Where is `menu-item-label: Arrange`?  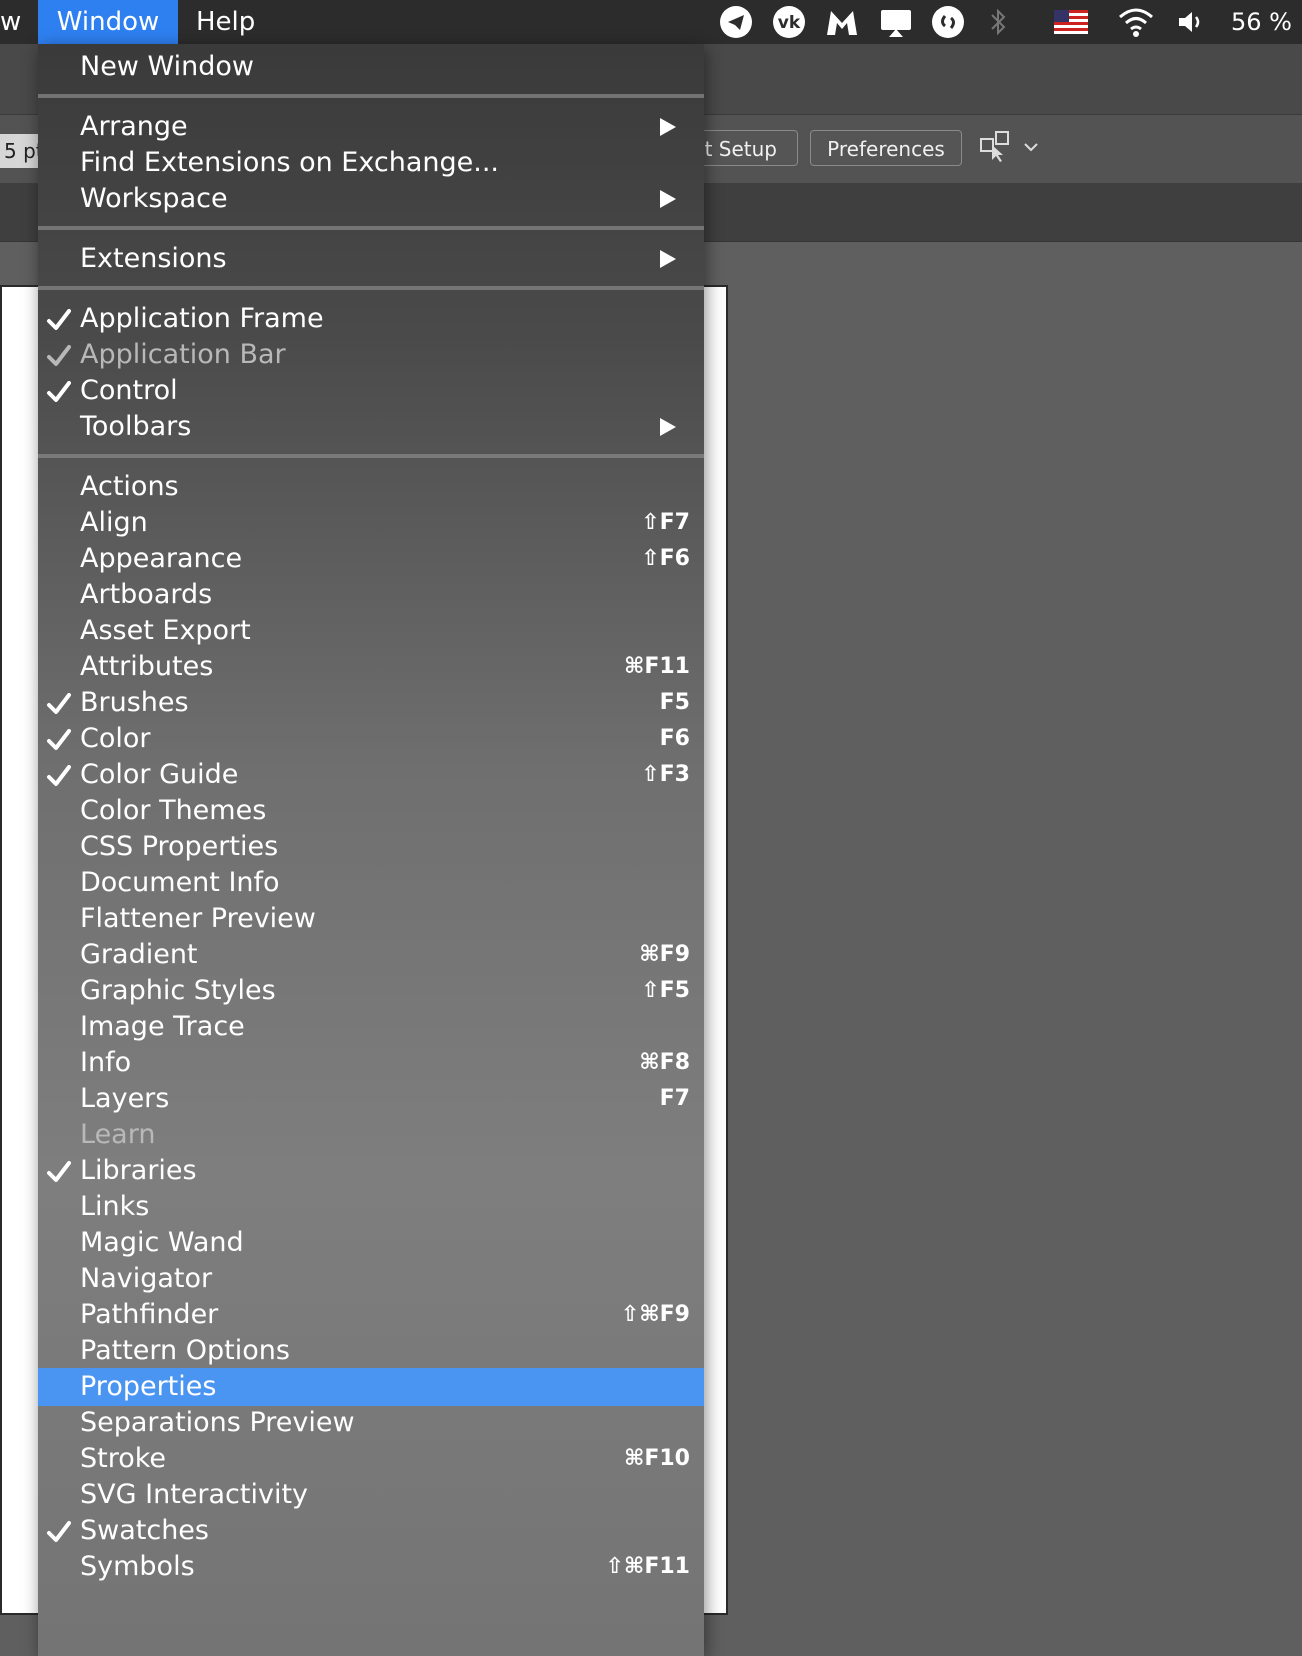 menu-item-label: Arrange is located at coordinates (134, 126).